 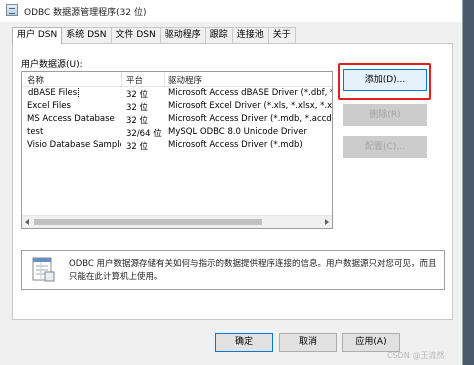 What do you see at coordinates (416, 355) in the screenshot?
I see `watermark: CSDN @王流然` at bounding box center [416, 355].